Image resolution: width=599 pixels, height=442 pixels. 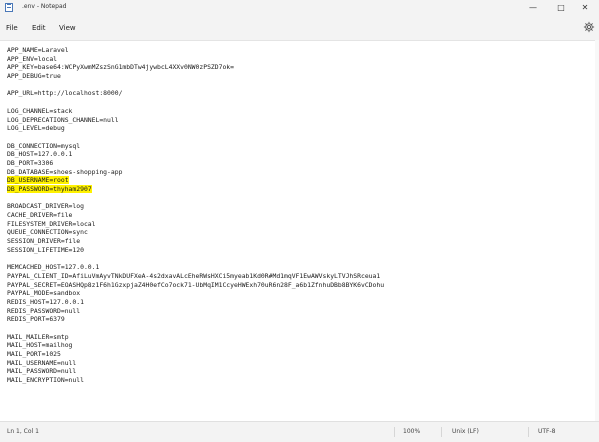 I want to click on line-text: MAIL_PASSWORD=null, so click(x=42, y=371).